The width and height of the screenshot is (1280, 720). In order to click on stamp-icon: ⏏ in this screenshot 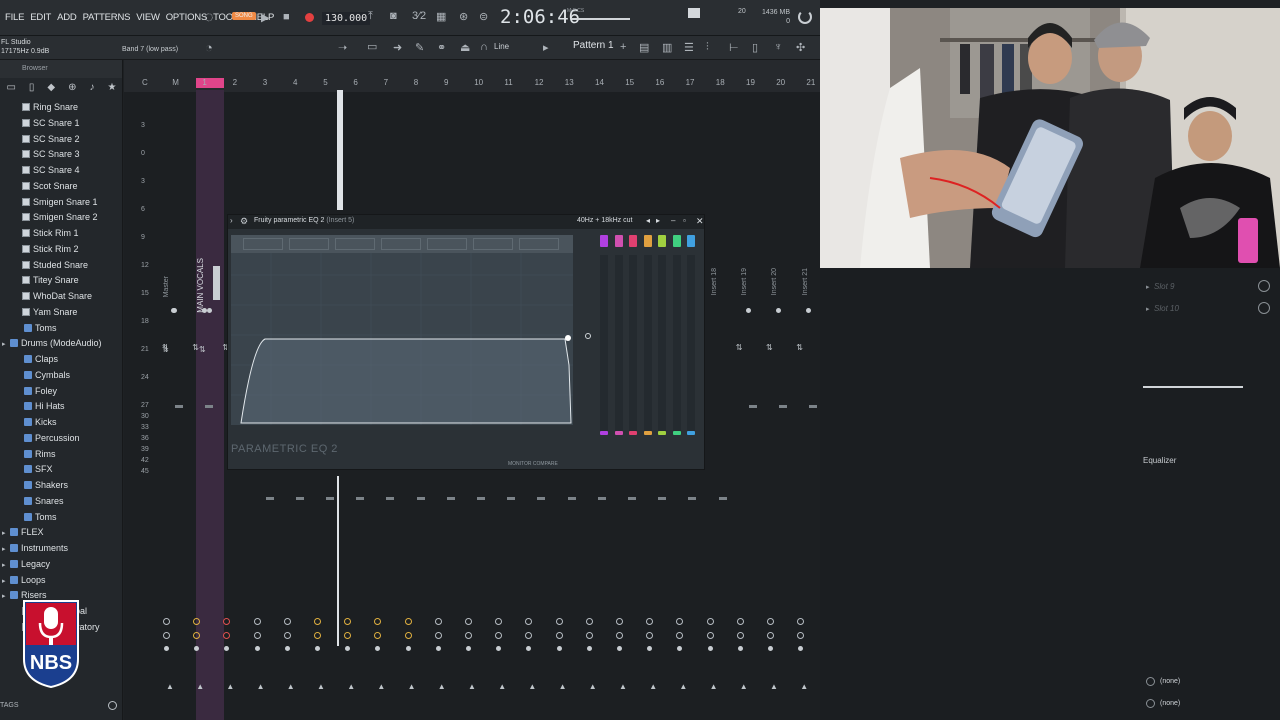, I will do `click(465, 47)`.